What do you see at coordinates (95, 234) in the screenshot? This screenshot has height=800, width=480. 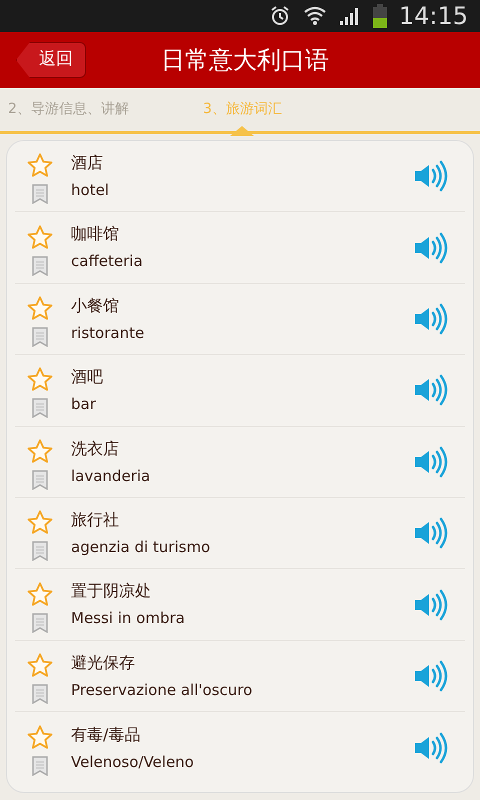 I see `chinese-word: 咖啡馆` at bounding box center [95, 234].